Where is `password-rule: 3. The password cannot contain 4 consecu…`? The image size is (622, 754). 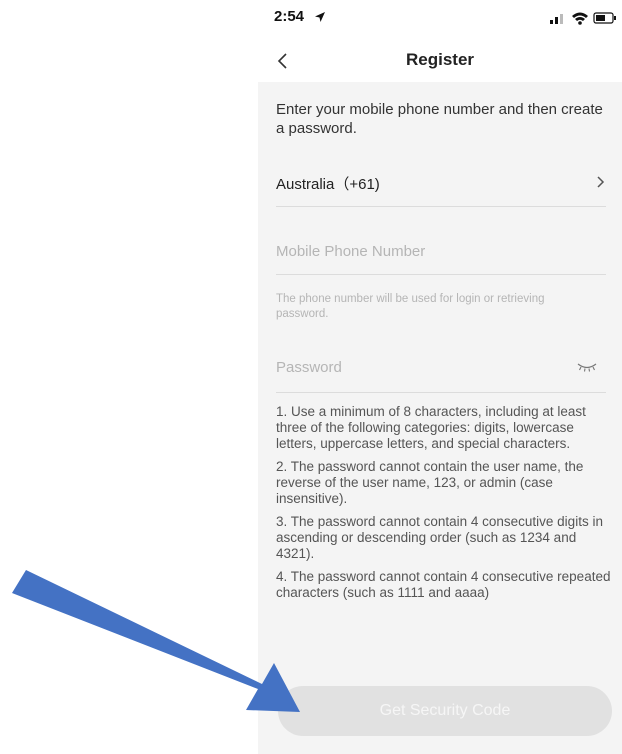 password-rule: 3. The password cannot contain 4 consecu… is located at coordinates (439, 537).